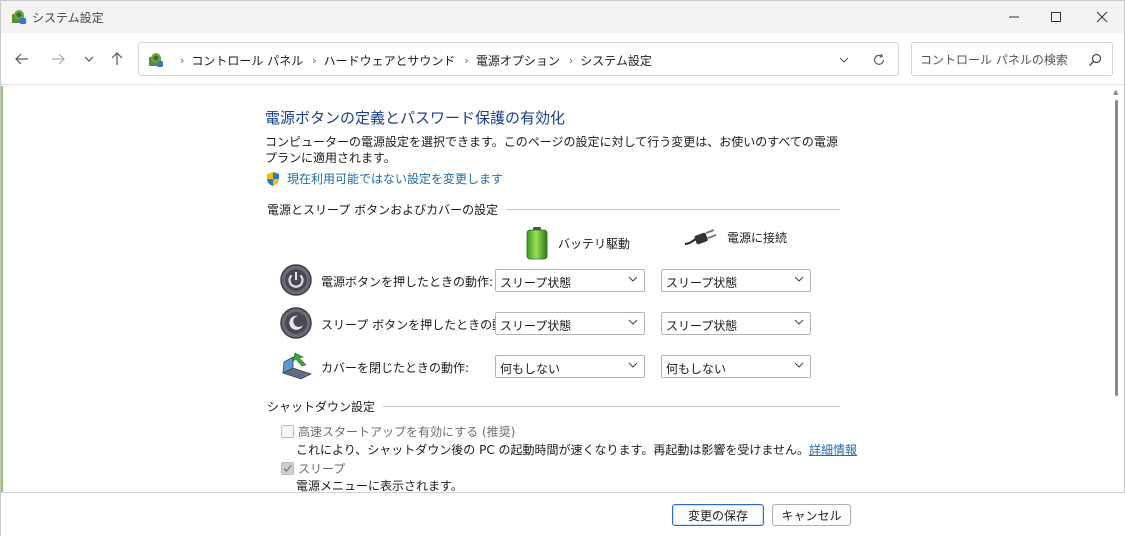  I want to click on section-title-buttons: 電源とスリープ ボタンおよびカバーの設定, so click(383, 210).